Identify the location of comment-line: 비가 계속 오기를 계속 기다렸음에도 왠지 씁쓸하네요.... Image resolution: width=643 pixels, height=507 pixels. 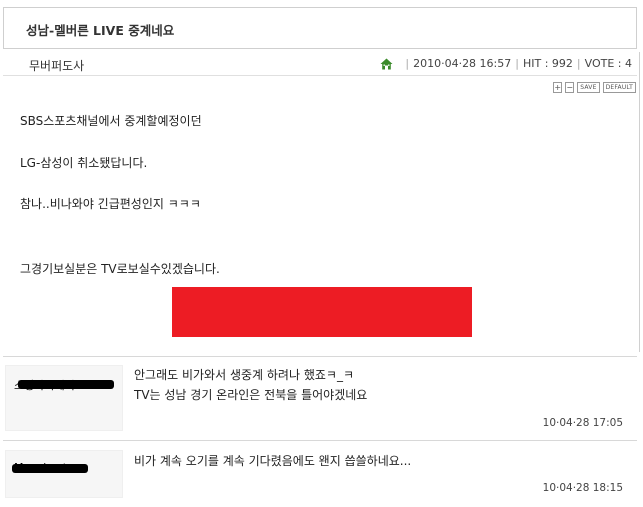
(273, 461).